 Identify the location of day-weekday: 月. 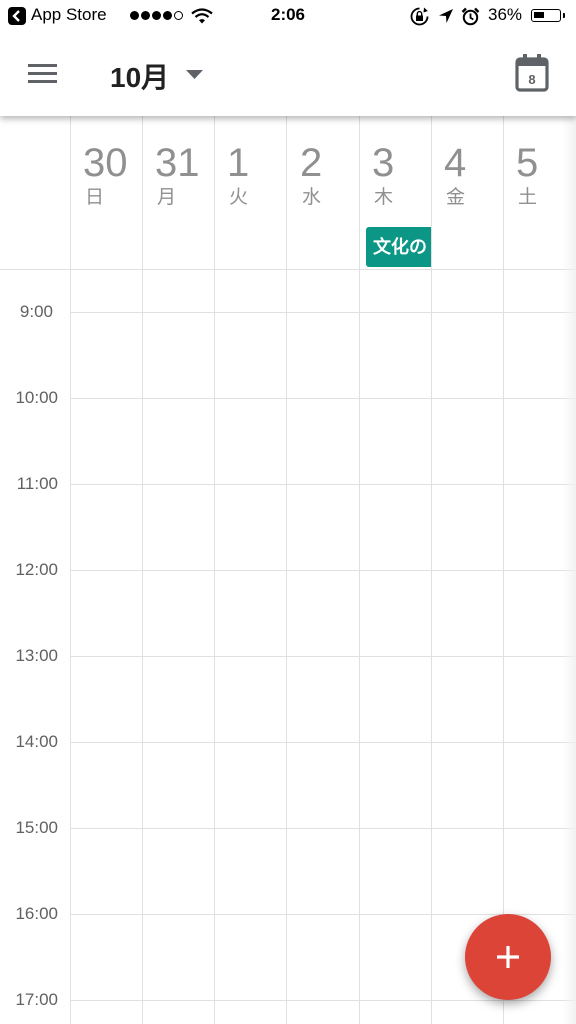
(167, 197).